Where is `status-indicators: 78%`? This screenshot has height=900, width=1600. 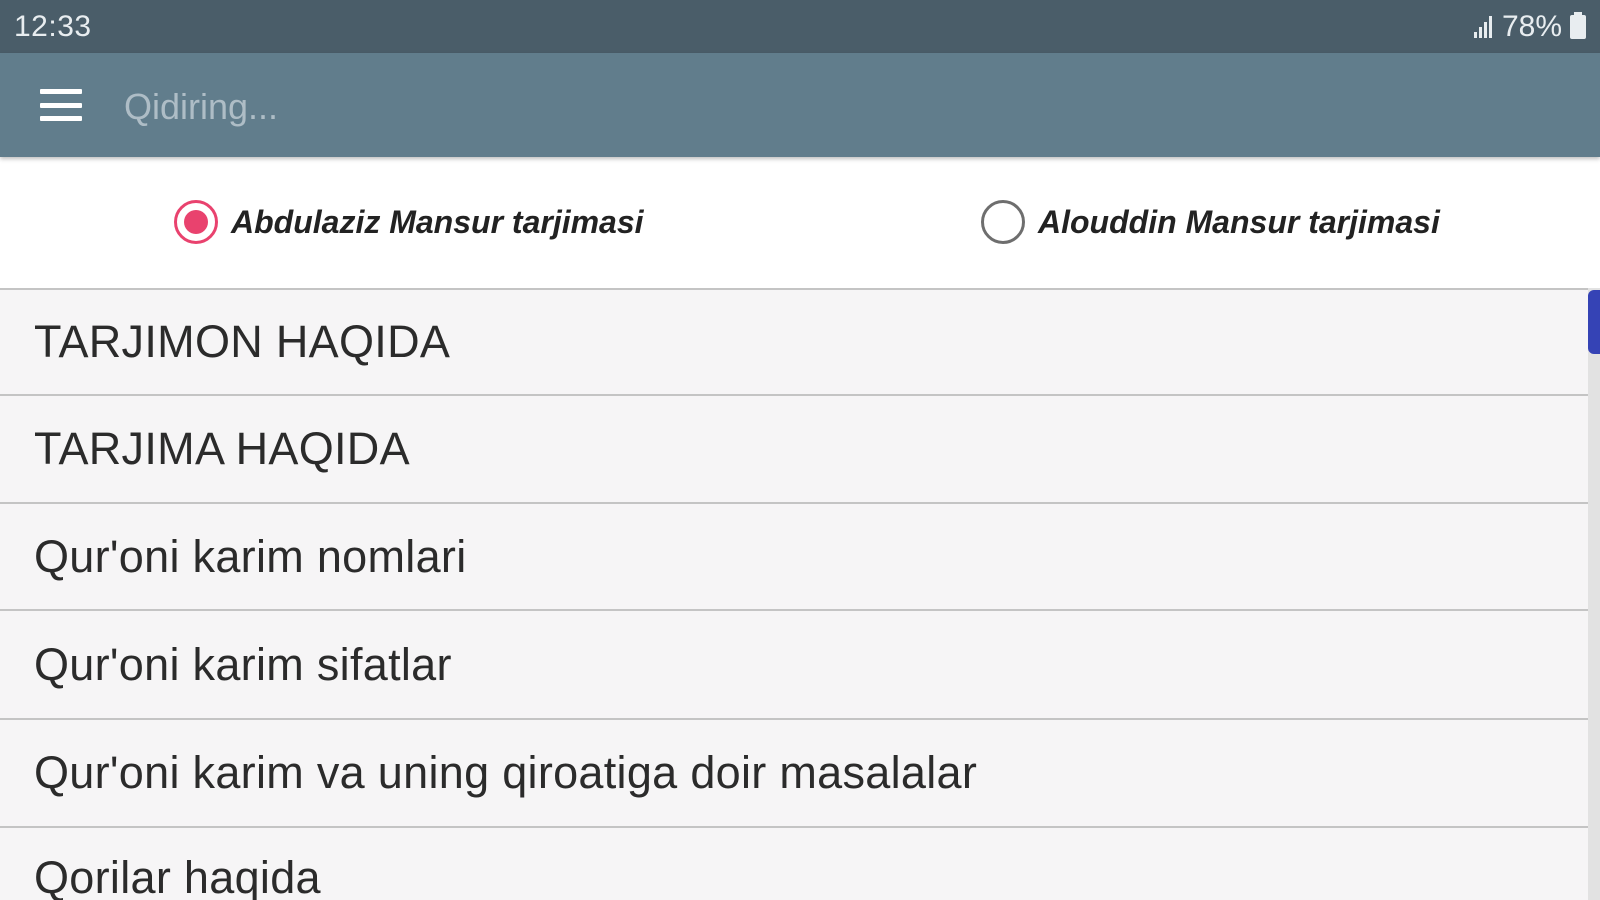
status-indicators: 78% is located at coordinates (1529, 26).